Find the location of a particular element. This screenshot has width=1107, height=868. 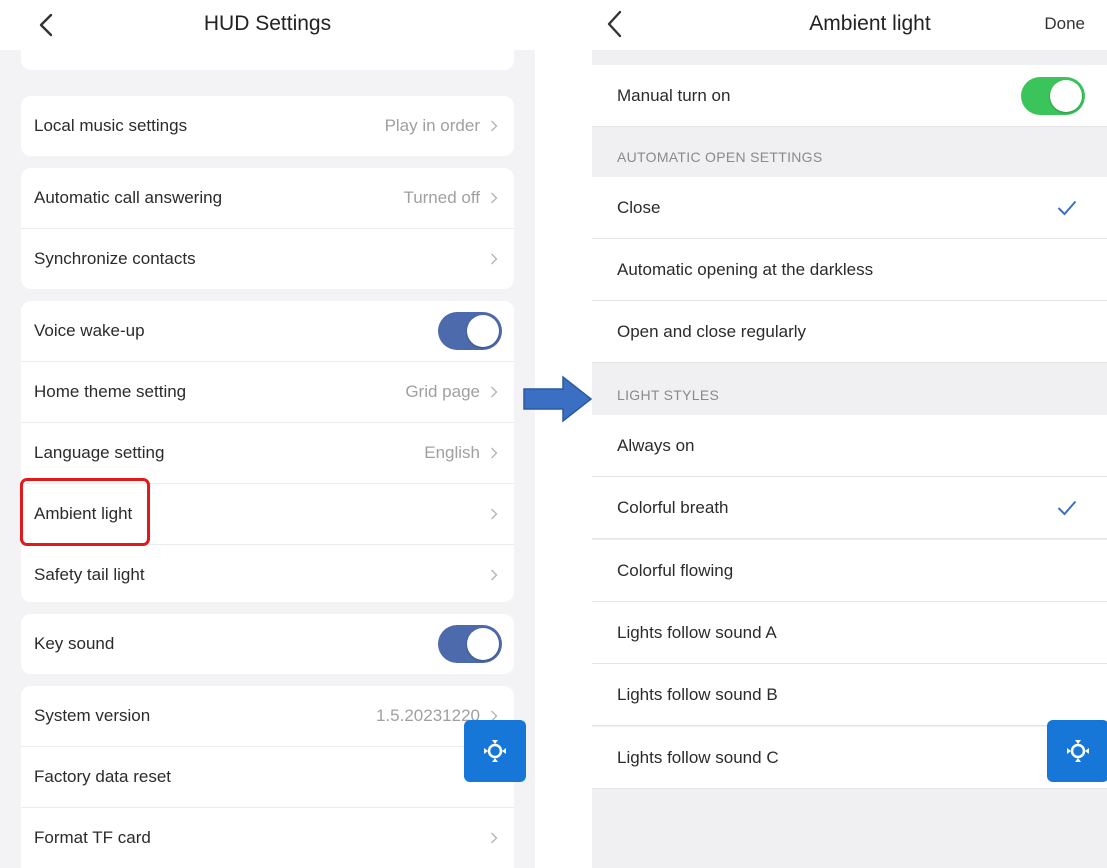

row-local-music-settings: Local music settings Play in order is located at coordinates (267, 126).